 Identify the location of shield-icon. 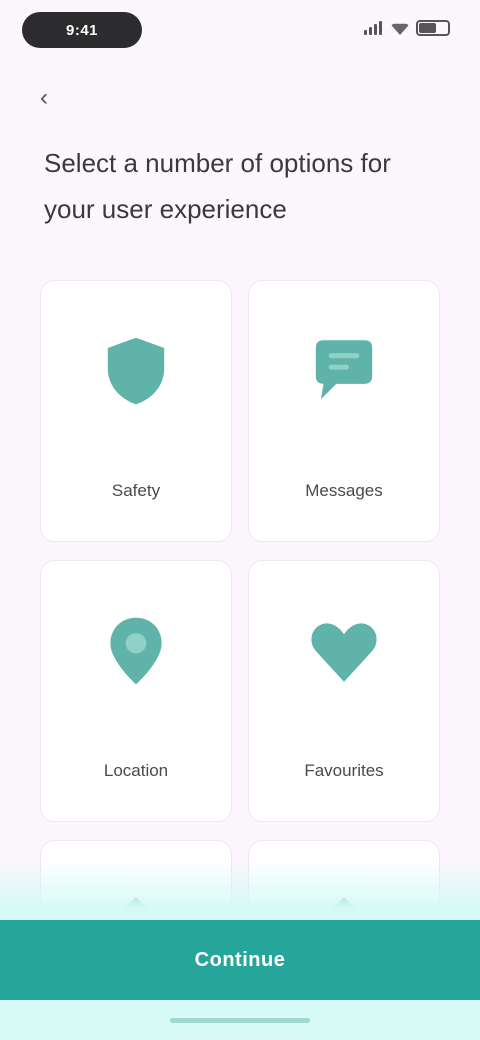
(136, 371).